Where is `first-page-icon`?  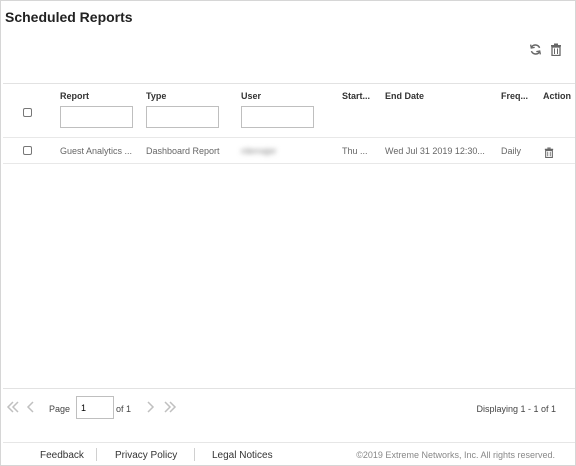
first-page-icon is located at coordinates (13, 409).